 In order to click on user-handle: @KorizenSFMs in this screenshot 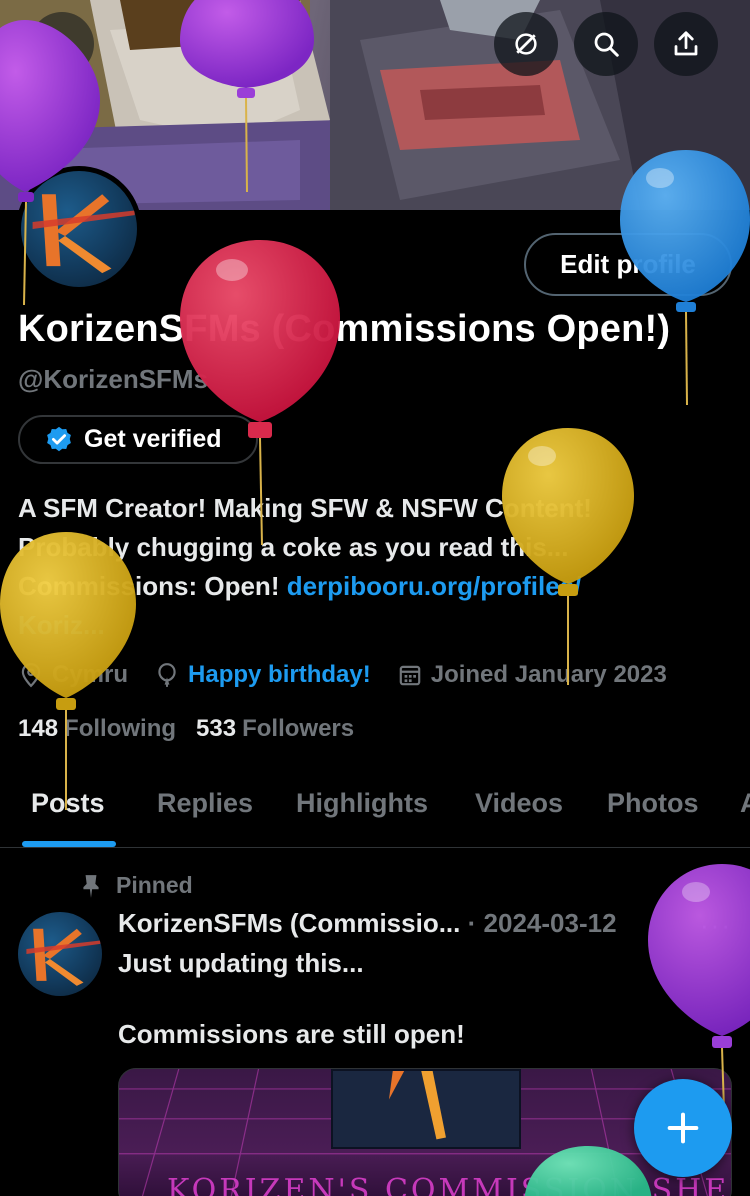, I will do `click(113, 379)`.